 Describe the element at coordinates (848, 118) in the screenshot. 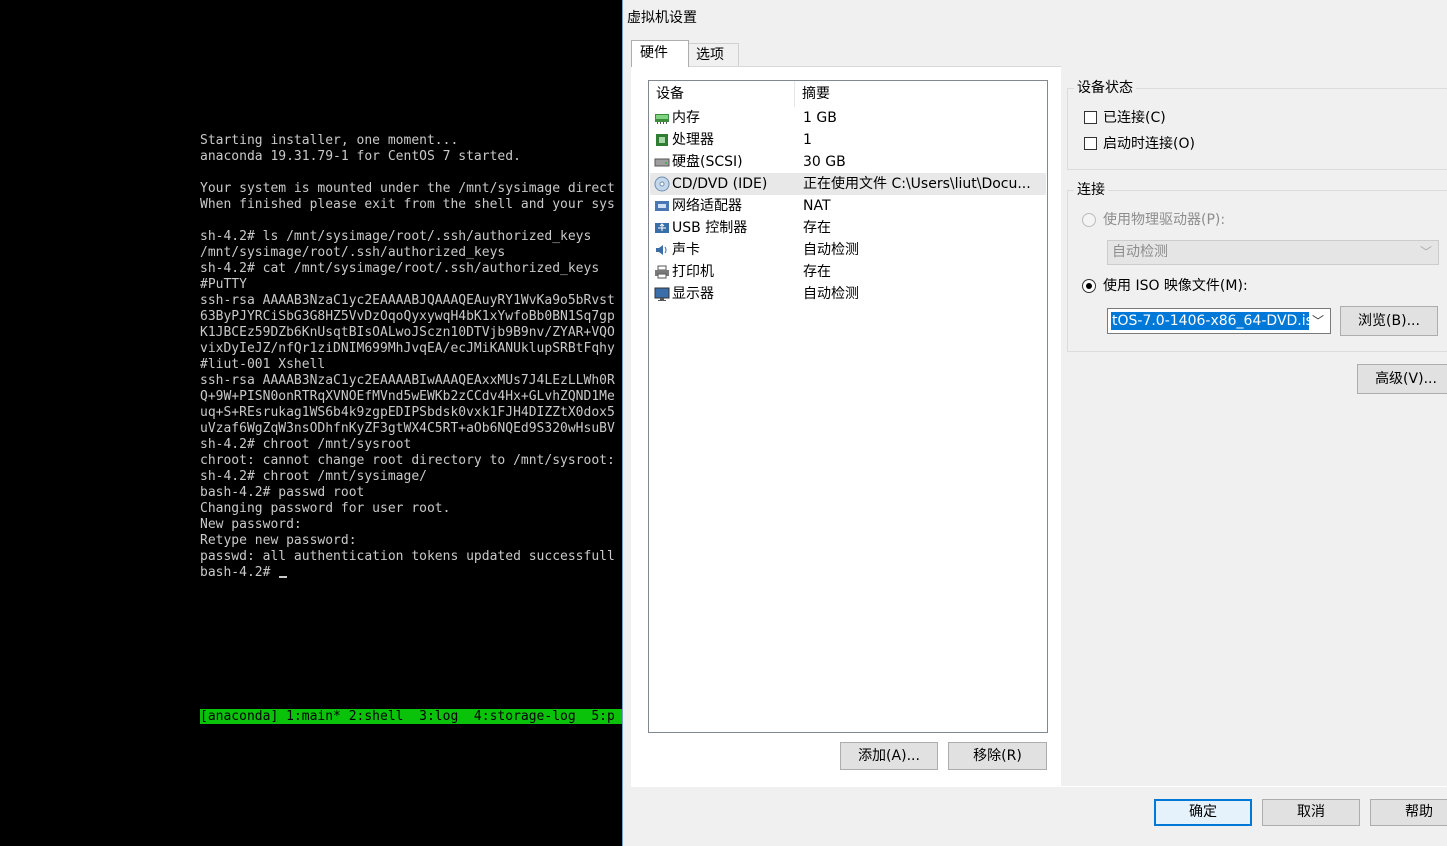

I see `device-row-memory: 内存 1 GB` at that location.